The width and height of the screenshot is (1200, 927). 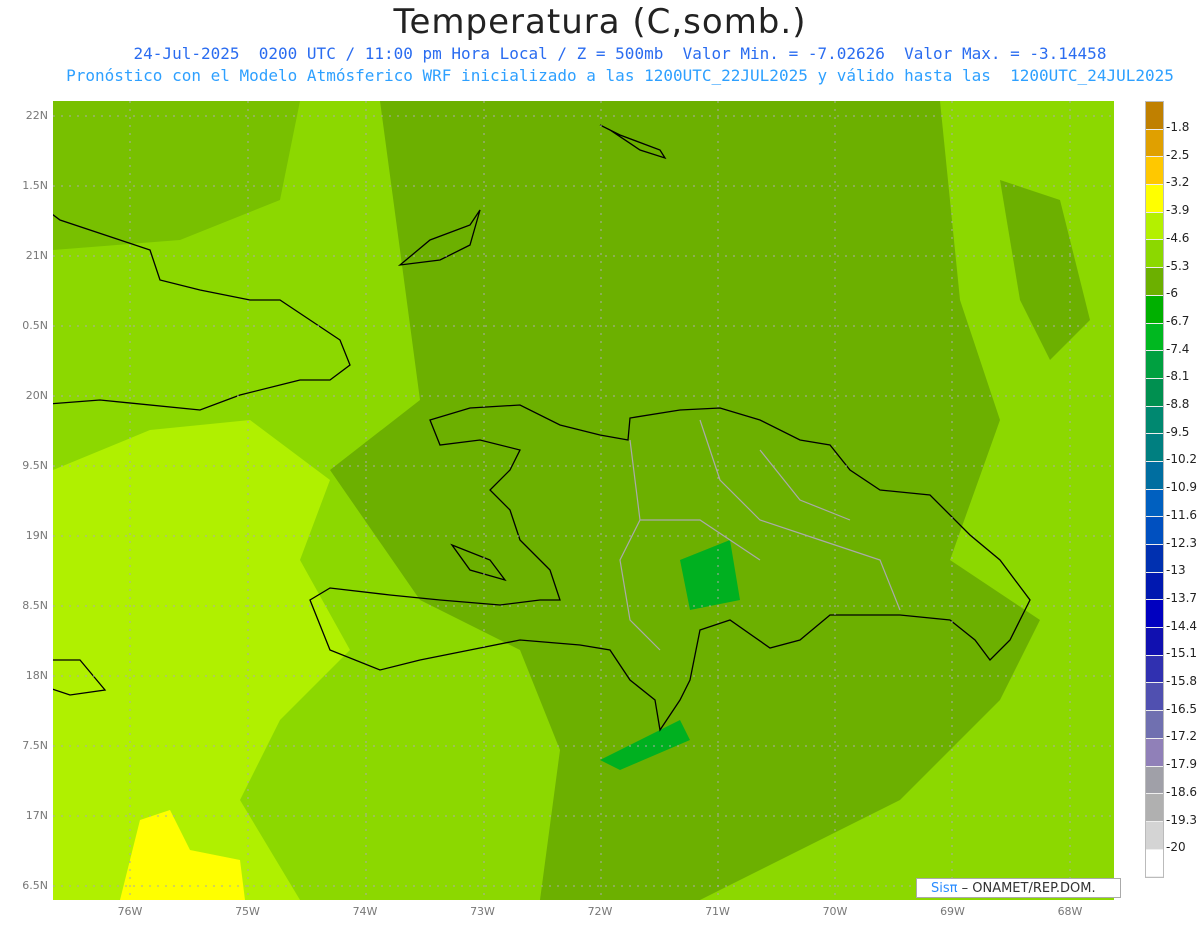 What do you see at coordinates (1182, 514) in the screenshot?
I see `colorbar-label: -11.6` at bounding box center [1182, 514].